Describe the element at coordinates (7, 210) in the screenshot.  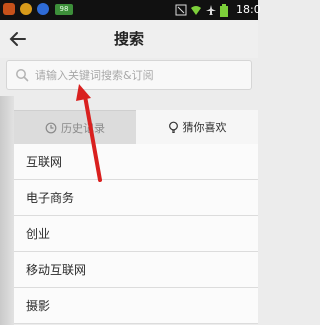
I see `page-fold-shadow` at that location.